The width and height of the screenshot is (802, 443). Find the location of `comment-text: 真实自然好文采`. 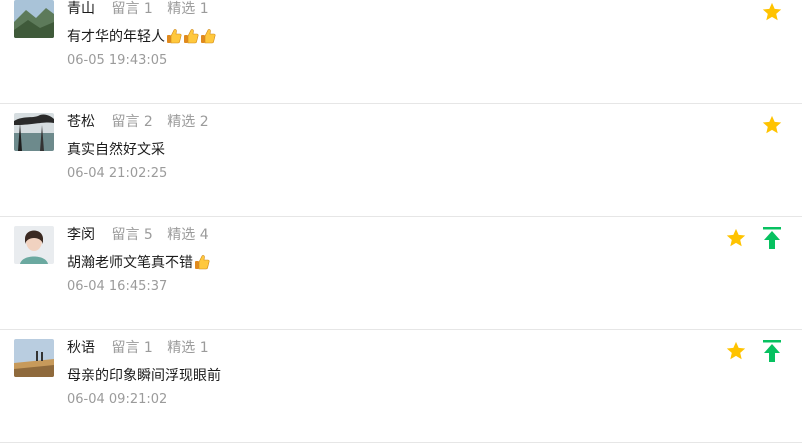

comment-text: 真实自然好文采 is located at coordinates (116, 150).